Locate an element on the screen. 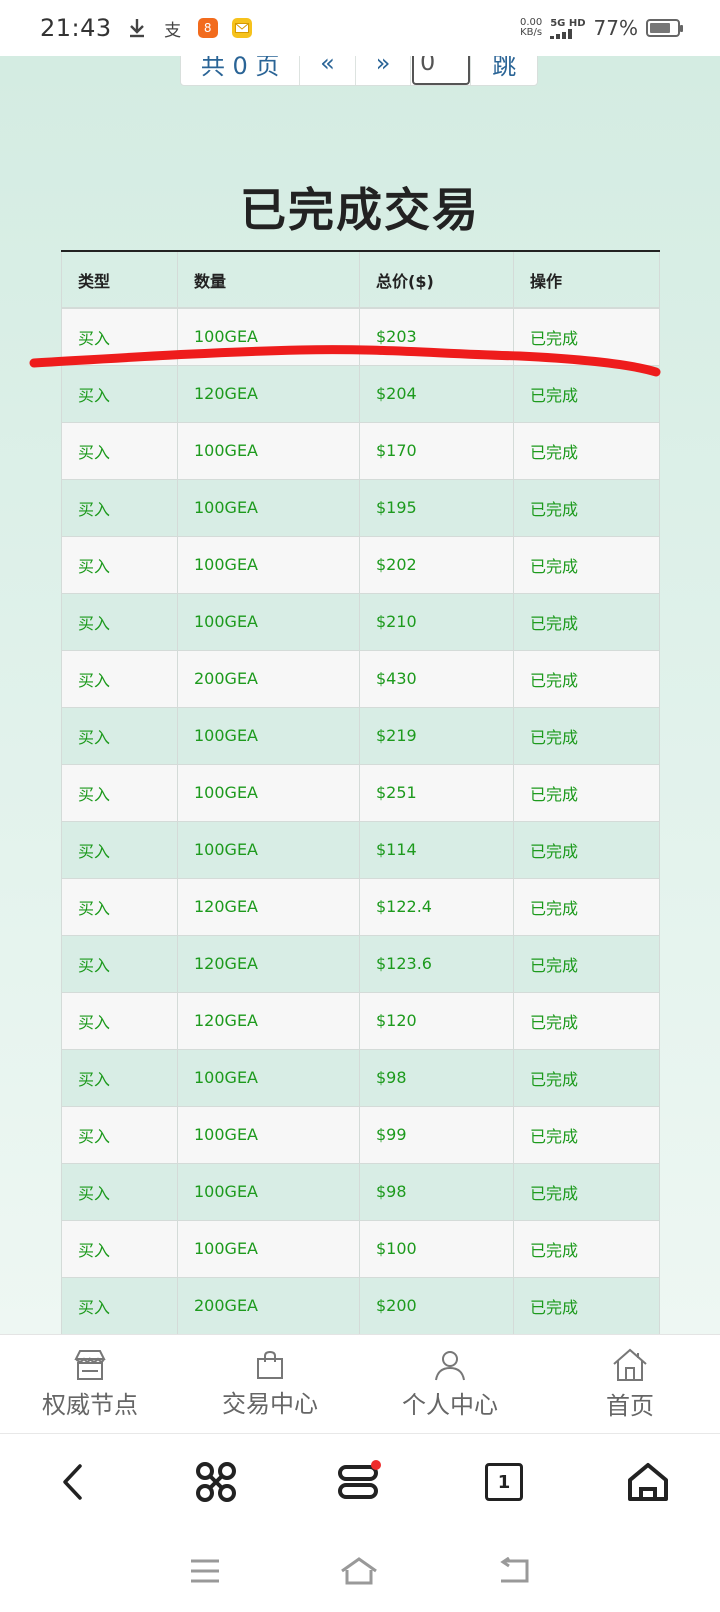  table-row: 买入 100GEA $203 已完成 is located at coordinates (360, 336).